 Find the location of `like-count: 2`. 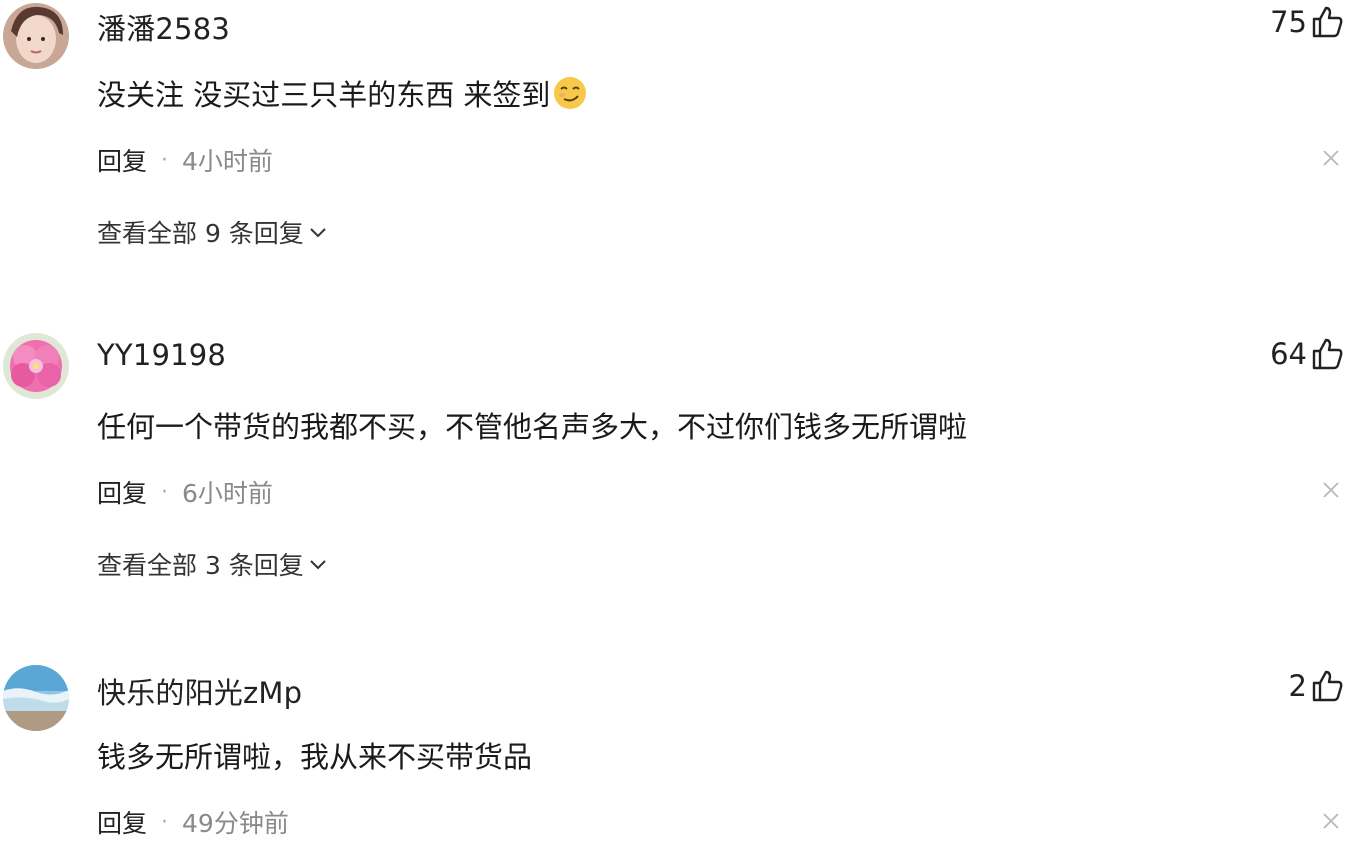

like-count: 2 is located at coordinates (1297, 686).